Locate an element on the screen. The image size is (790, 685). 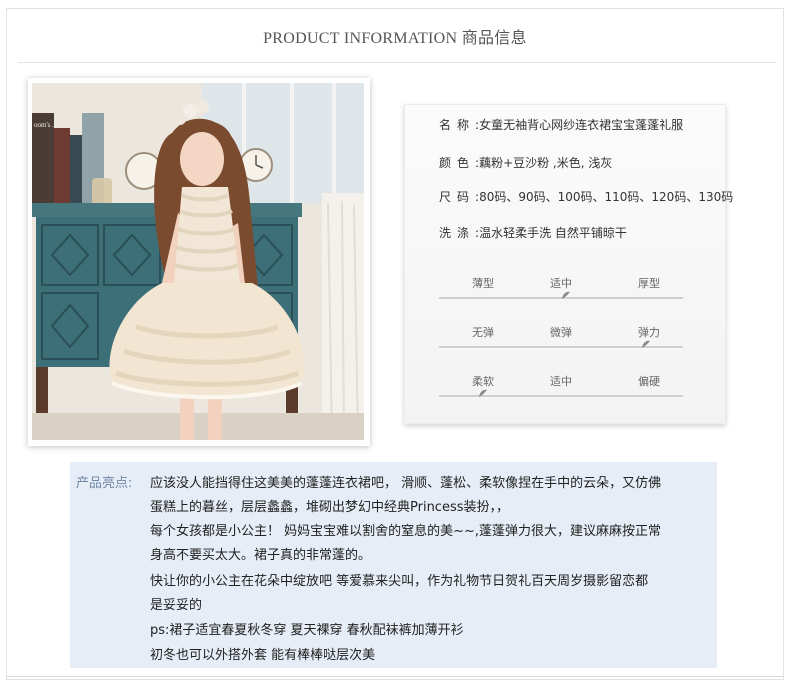
highlight-line: 是妥妥的 is located at coordinates (176, 605).